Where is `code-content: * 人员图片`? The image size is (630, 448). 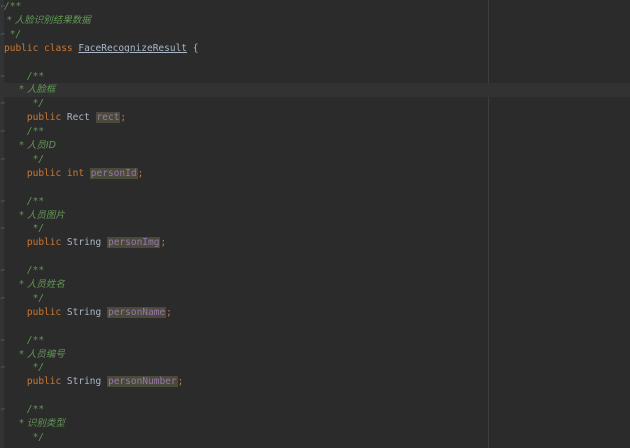 code-content: * 人员图片 is located at coordinates (34, 216).